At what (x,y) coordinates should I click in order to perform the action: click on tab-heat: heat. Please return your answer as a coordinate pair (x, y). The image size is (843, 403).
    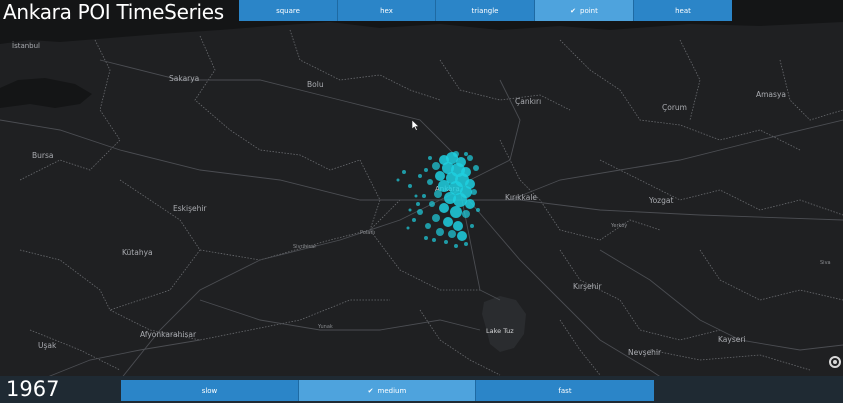
    Looking at the image, I should click on (683, 10).